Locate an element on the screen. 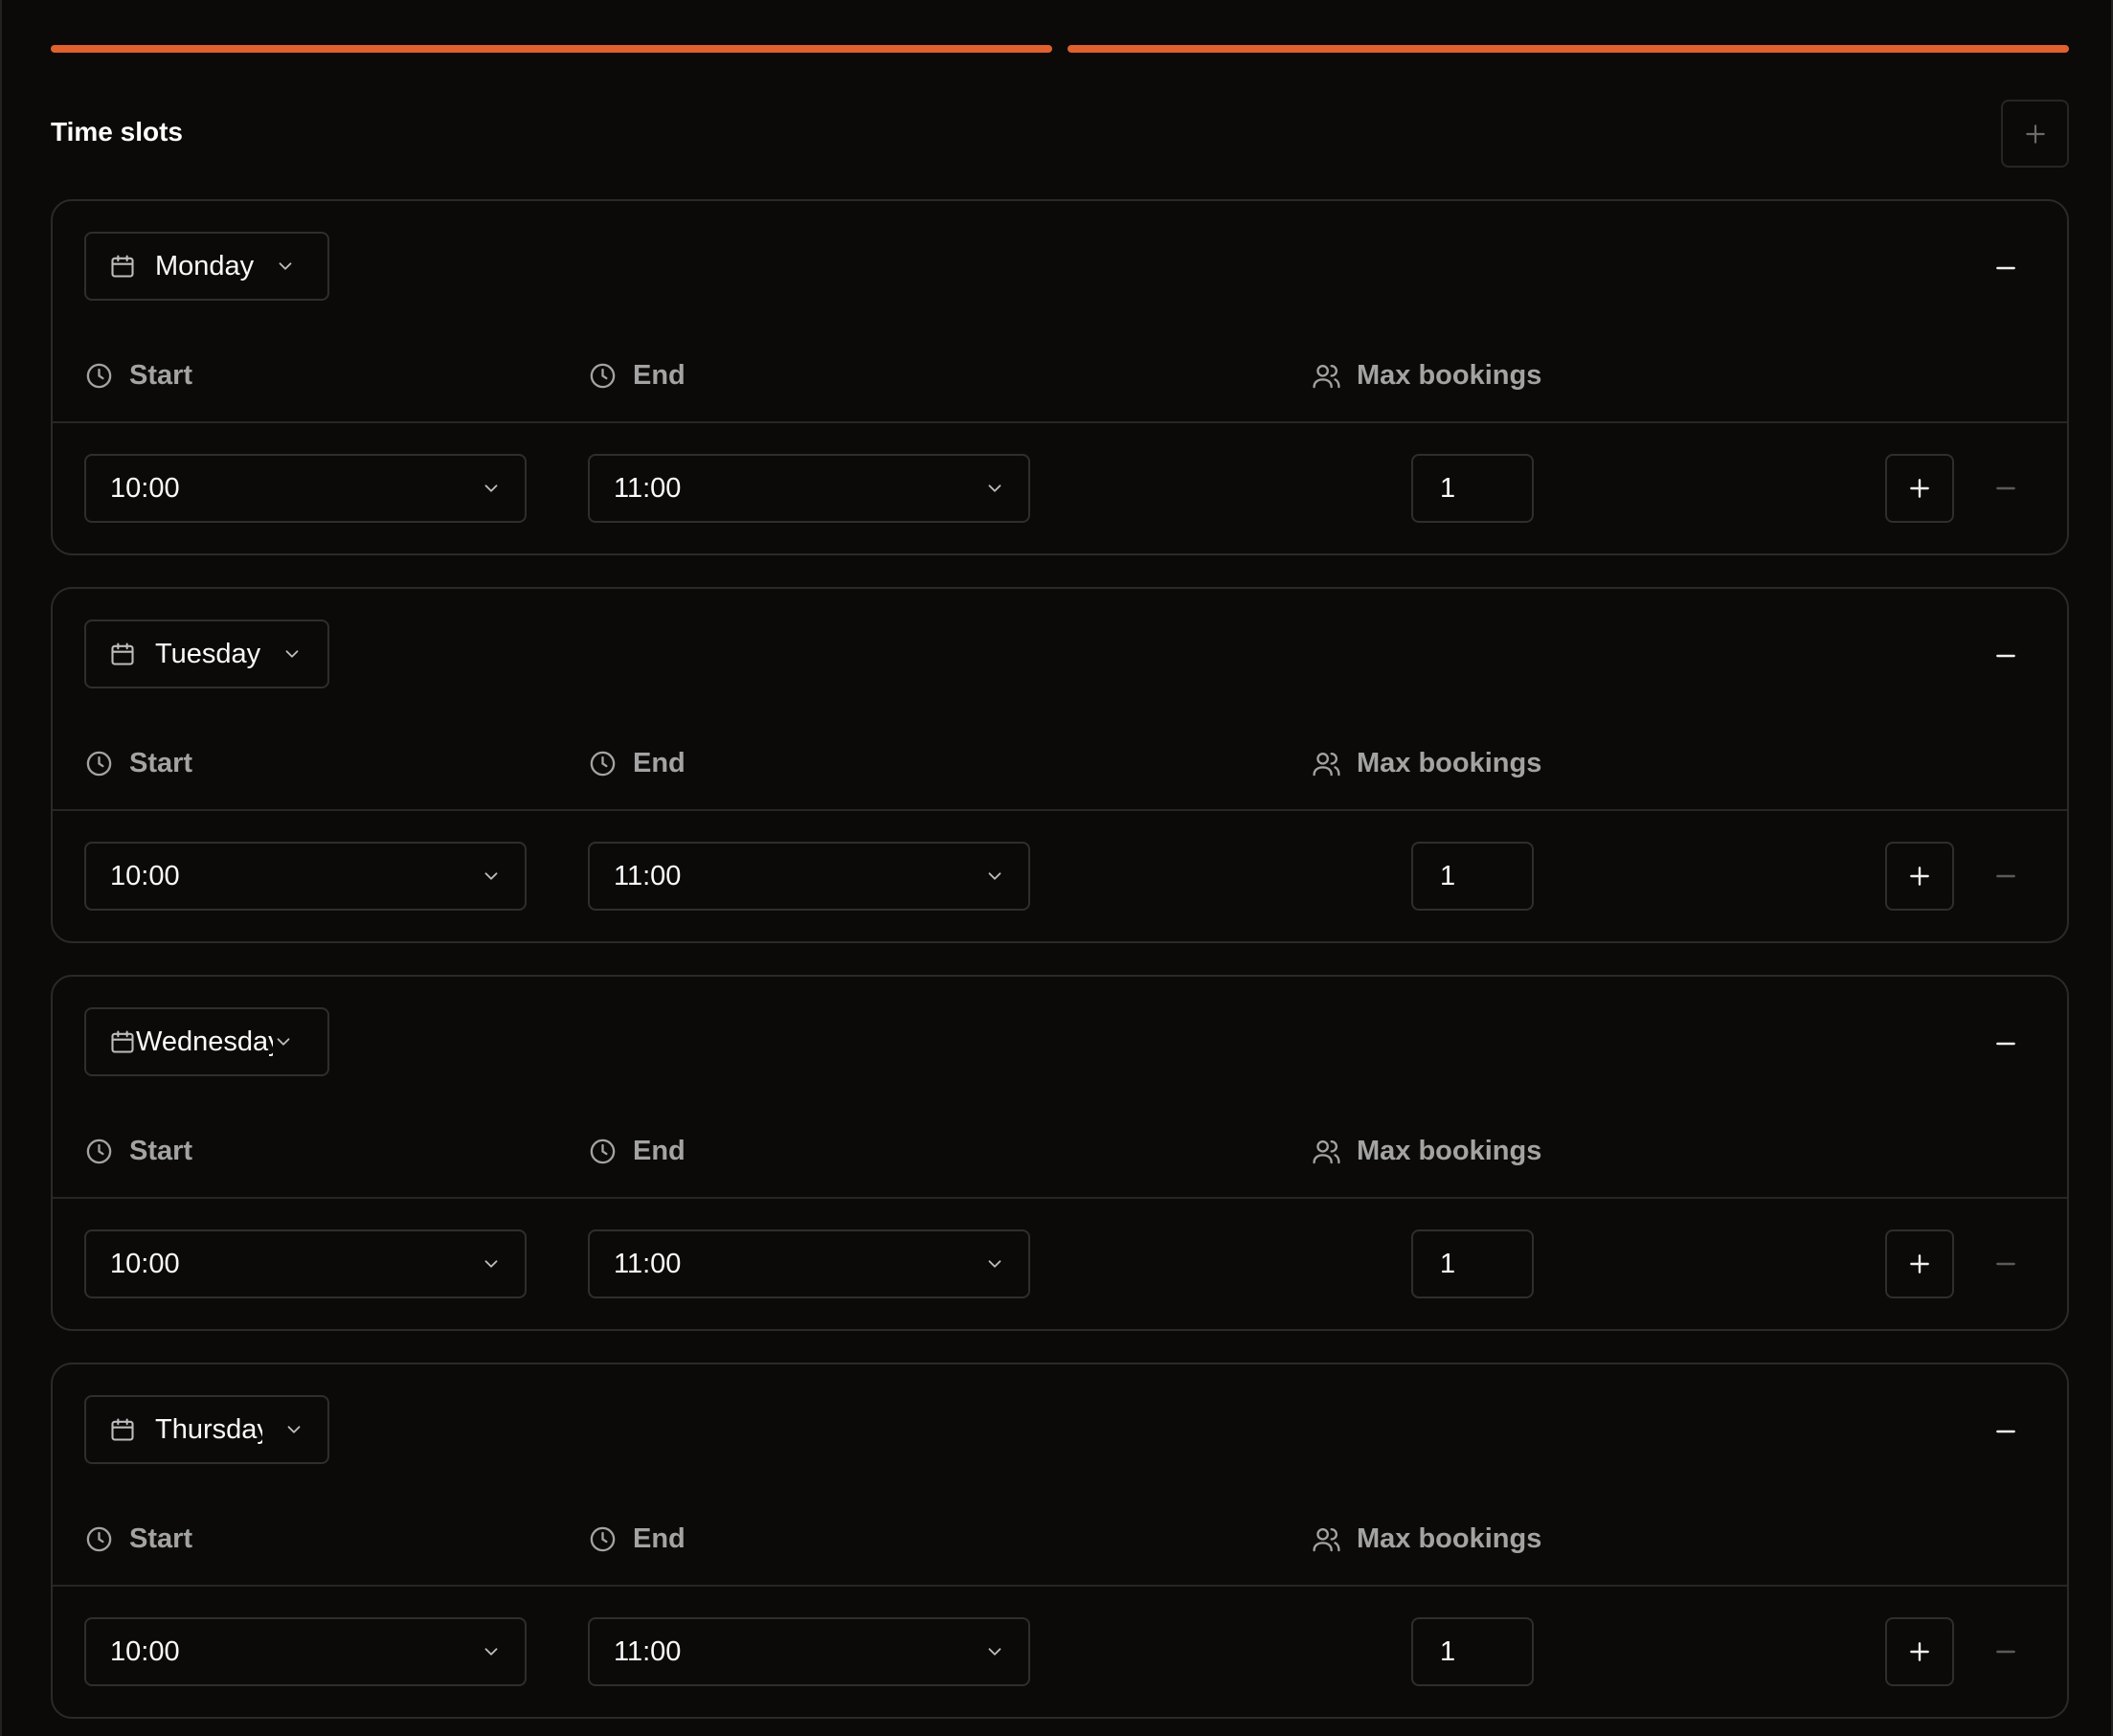  day-select: Thursday is located at coordinates (206, 1429).